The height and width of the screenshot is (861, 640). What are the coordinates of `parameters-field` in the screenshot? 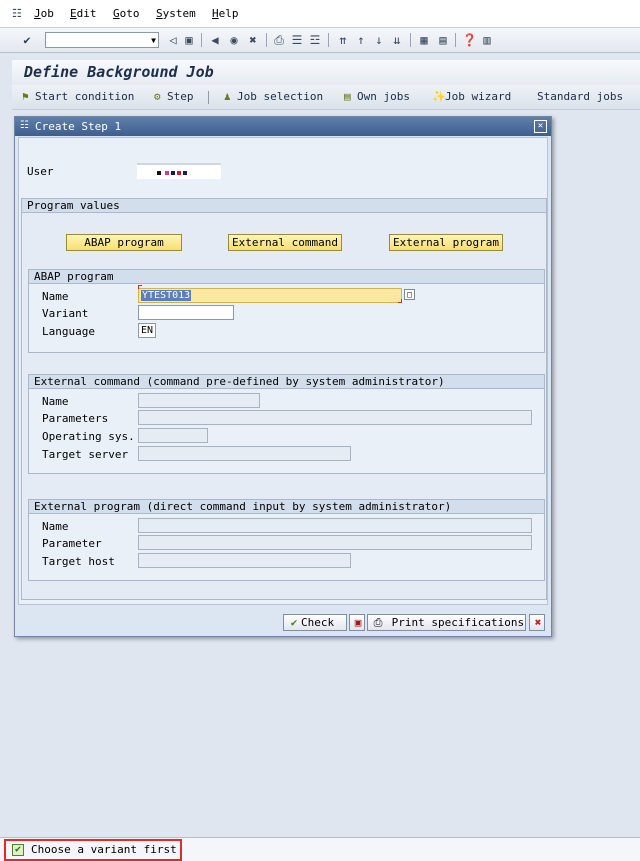 It's located at (335, 417).